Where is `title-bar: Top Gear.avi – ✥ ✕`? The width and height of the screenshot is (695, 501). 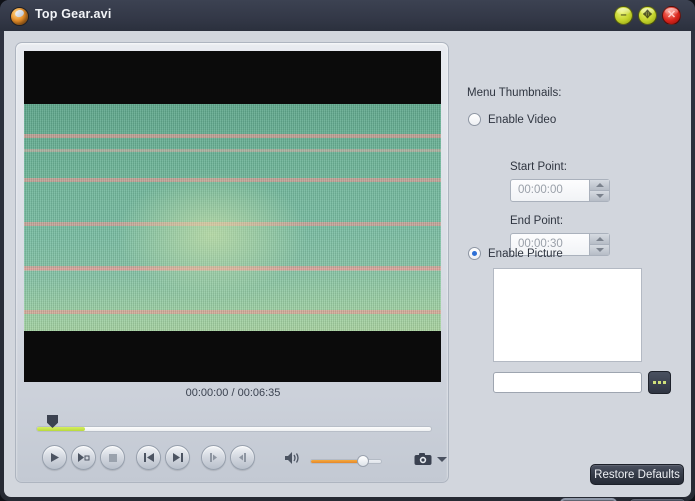 title-bar: Top Gear.avi – ✥ ✕ is located at coordinates (347, 15).